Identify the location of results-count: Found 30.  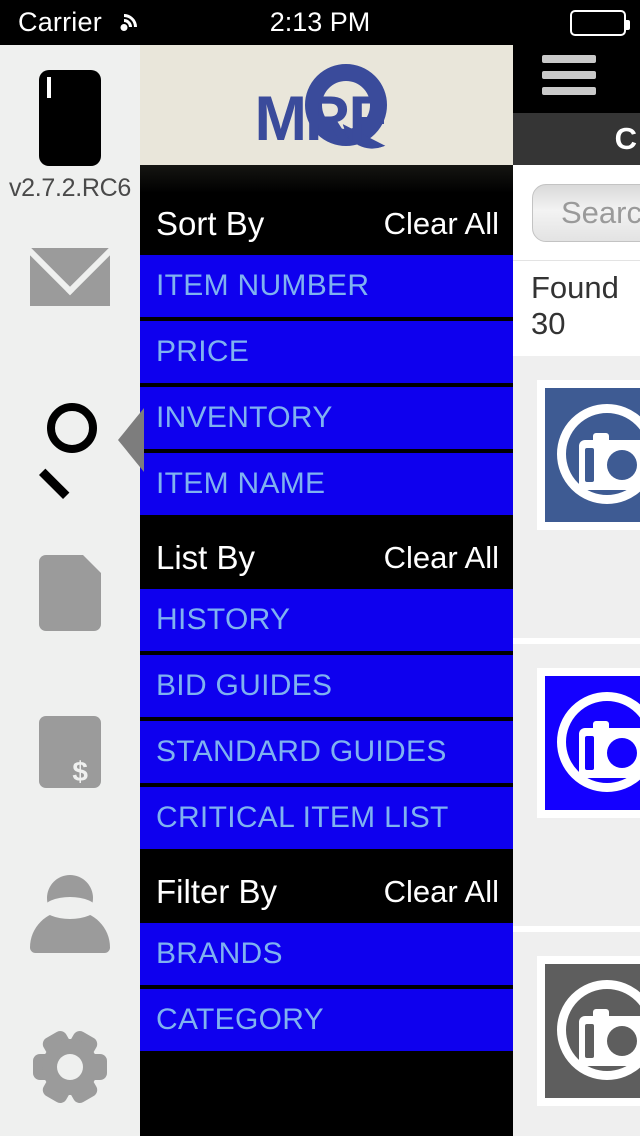
(576, 305).